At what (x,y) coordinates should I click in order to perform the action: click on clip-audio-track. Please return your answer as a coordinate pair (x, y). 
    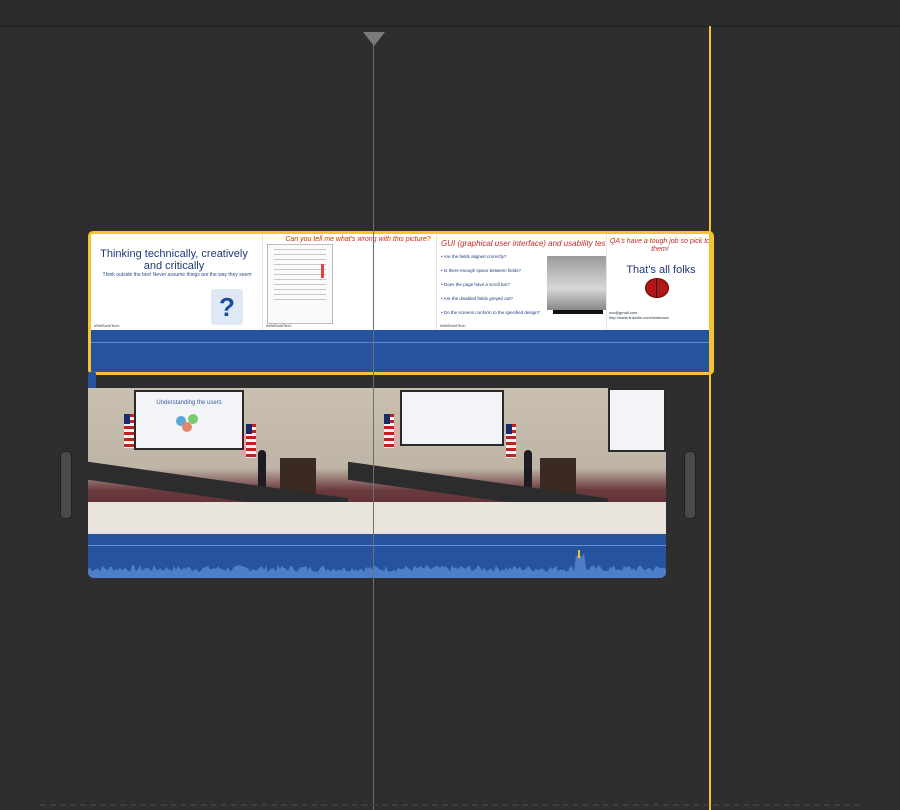
    Looking at the image, I should click on (401, 351).